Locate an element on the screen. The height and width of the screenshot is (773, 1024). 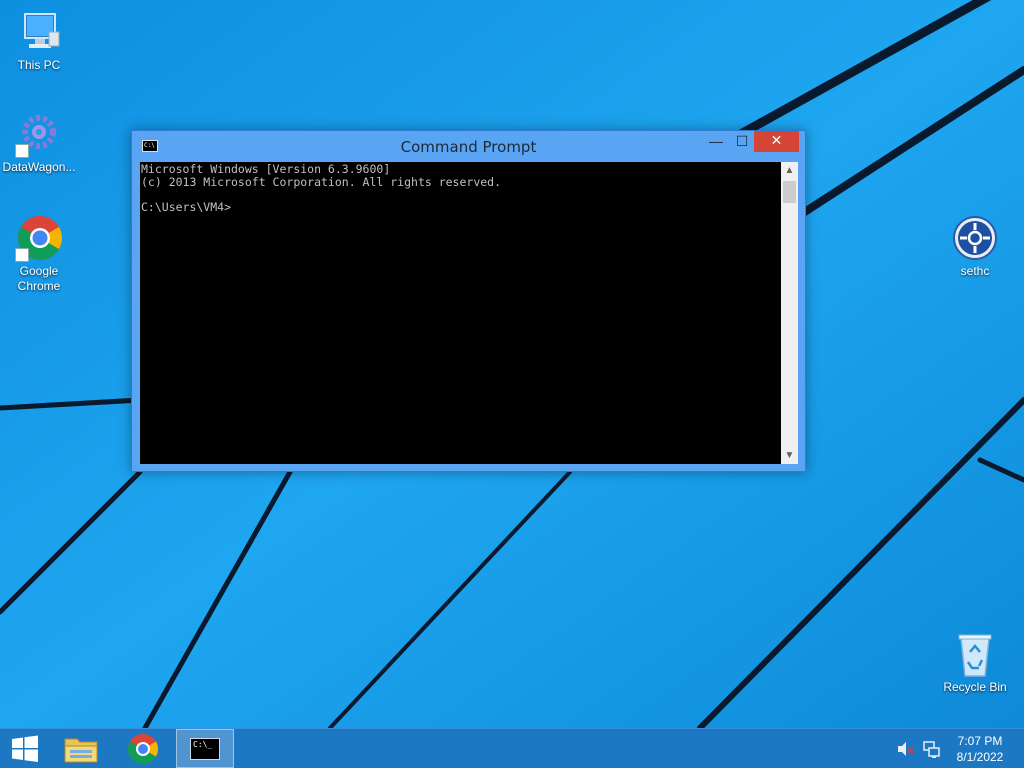
desktop-icon-label: Recycle Bin is located at coordinates (975, 687).